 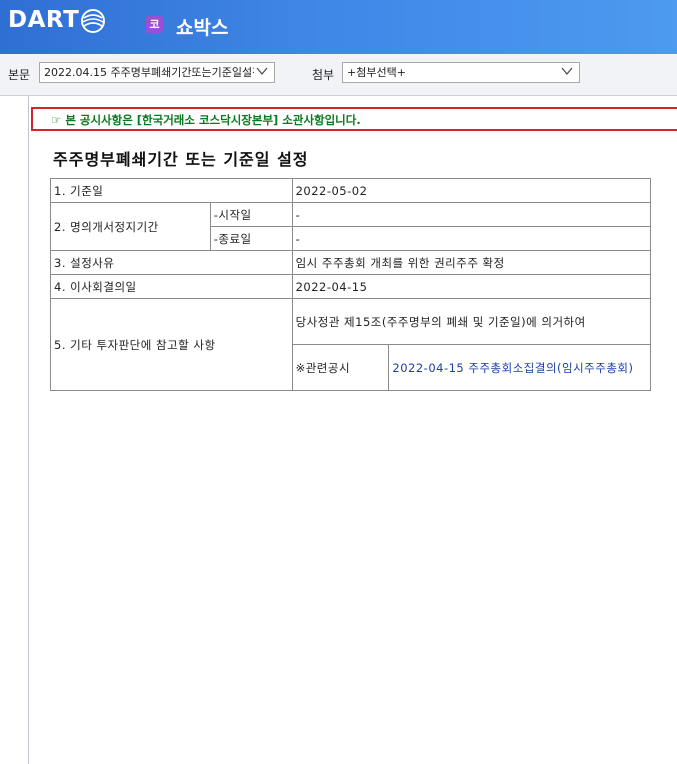 I want to click on company-name: 쇼박스, so click(x=202, y=26).